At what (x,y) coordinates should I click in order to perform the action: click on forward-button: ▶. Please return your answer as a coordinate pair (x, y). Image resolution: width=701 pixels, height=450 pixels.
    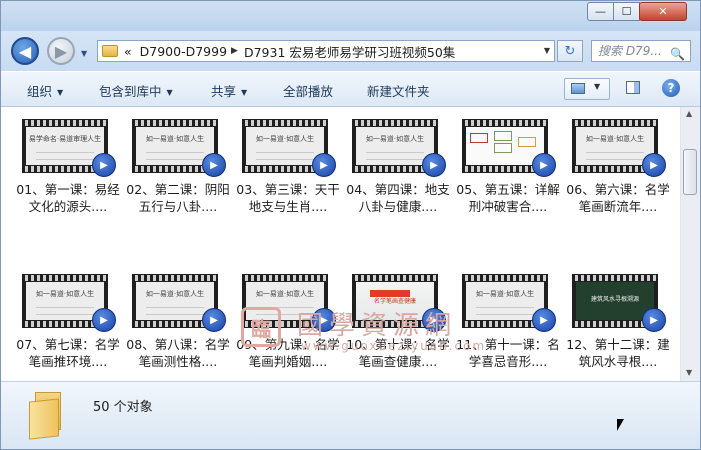
    Looking at the image, I should click on (61, 51).